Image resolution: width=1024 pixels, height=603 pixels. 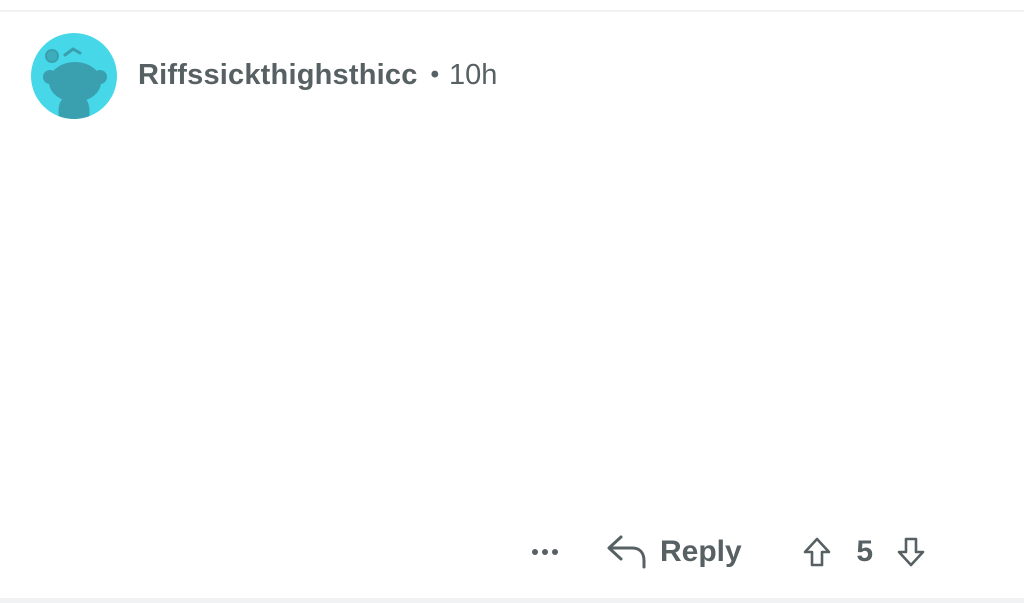 I want to click on downvote-button, so click(x=911, y=552).